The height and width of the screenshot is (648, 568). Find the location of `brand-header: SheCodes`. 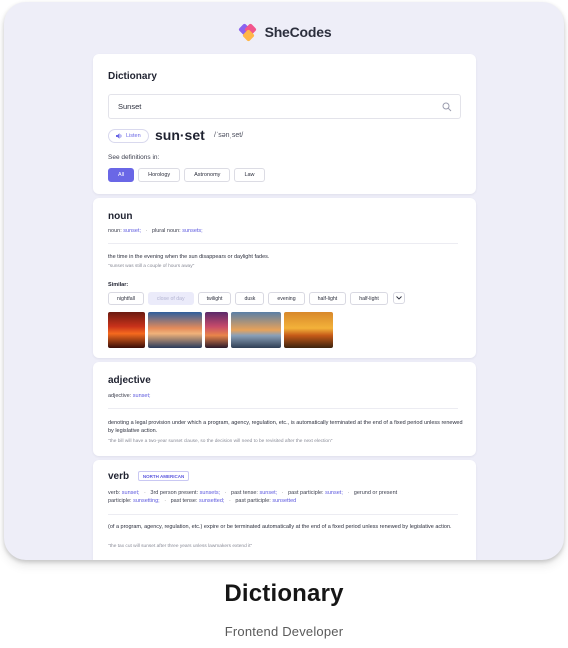

brand-header: SheCodes is located at coordinates (284, 32).